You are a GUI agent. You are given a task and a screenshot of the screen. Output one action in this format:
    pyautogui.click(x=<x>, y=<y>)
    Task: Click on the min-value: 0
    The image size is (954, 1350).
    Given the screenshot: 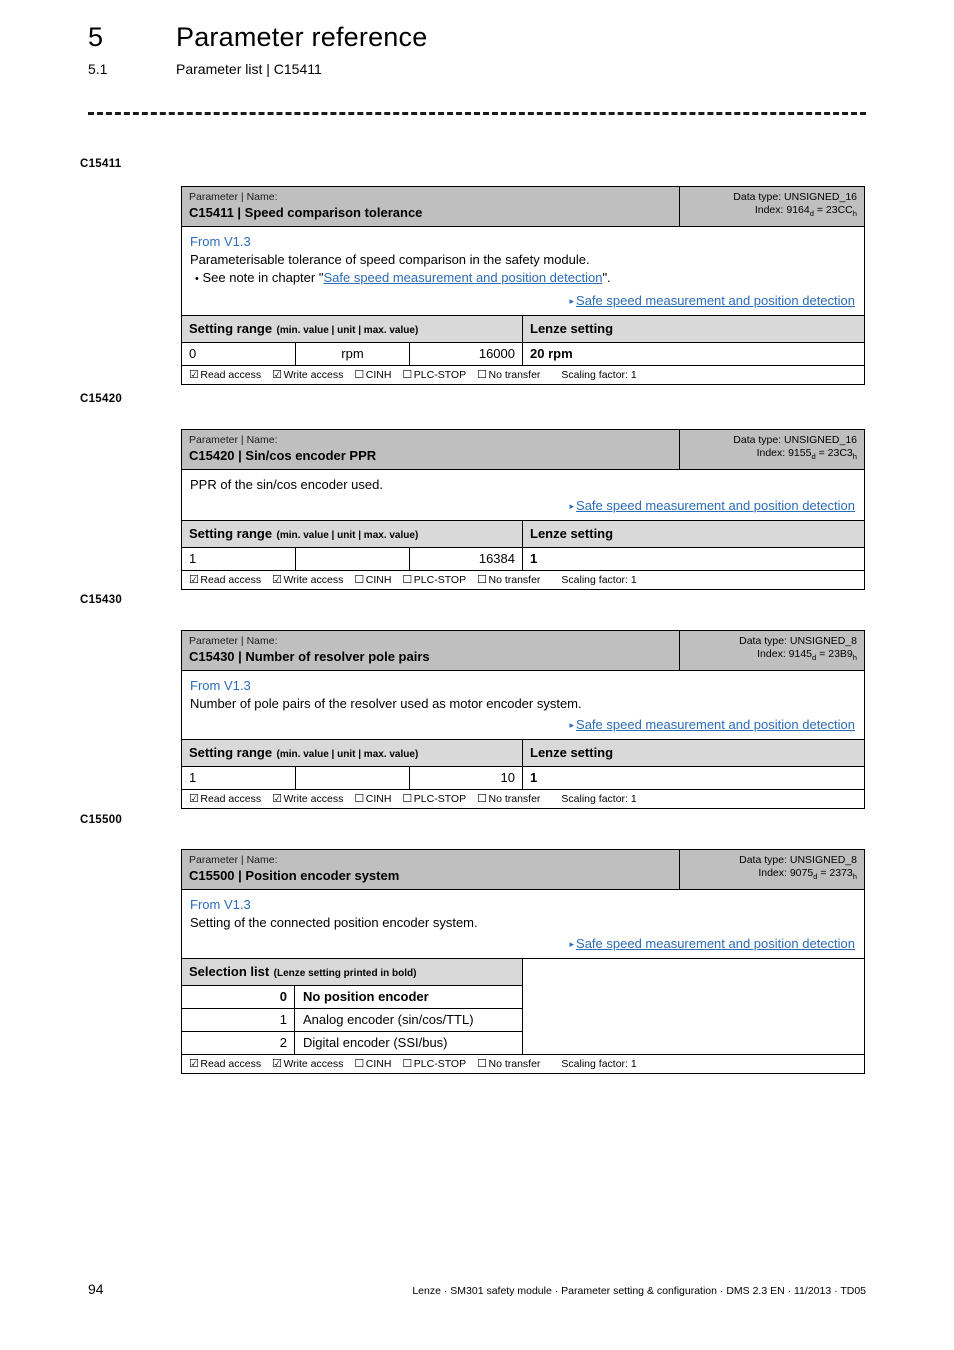 What is the action you would take?
    pyautogui.click(x=239, y=354)
    